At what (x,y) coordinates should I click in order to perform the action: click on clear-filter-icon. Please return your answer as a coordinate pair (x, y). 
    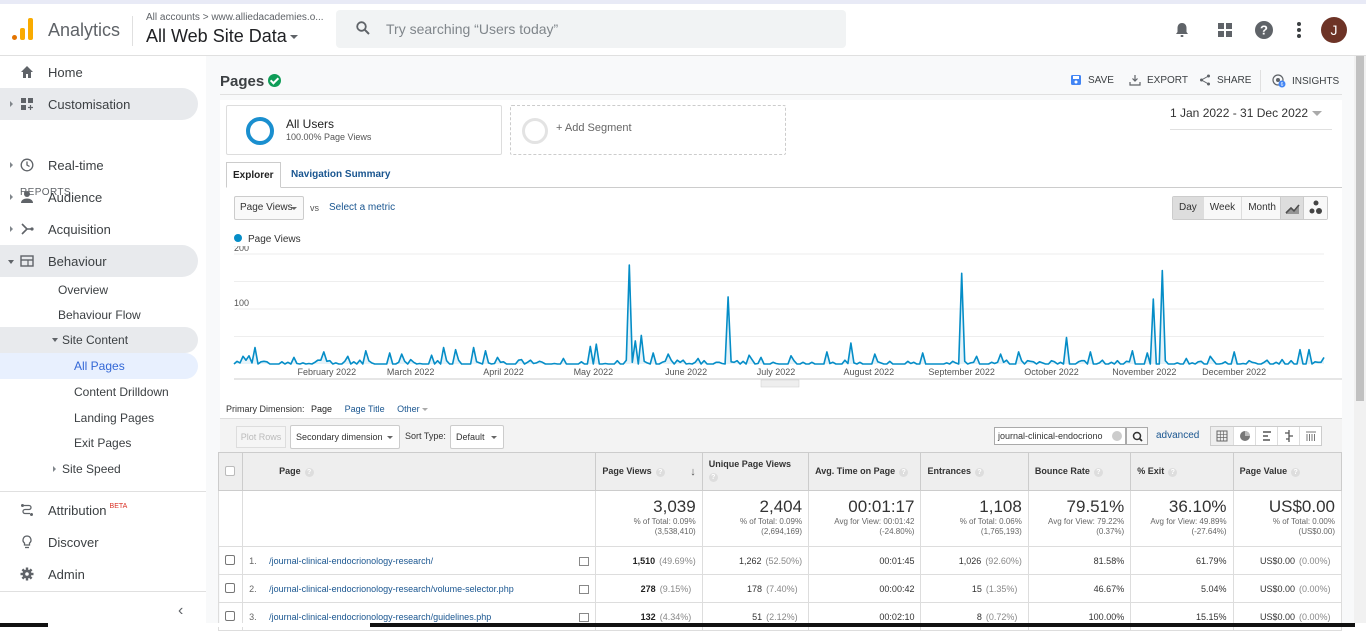
    Looking at the image, I should click on (1117, 436).